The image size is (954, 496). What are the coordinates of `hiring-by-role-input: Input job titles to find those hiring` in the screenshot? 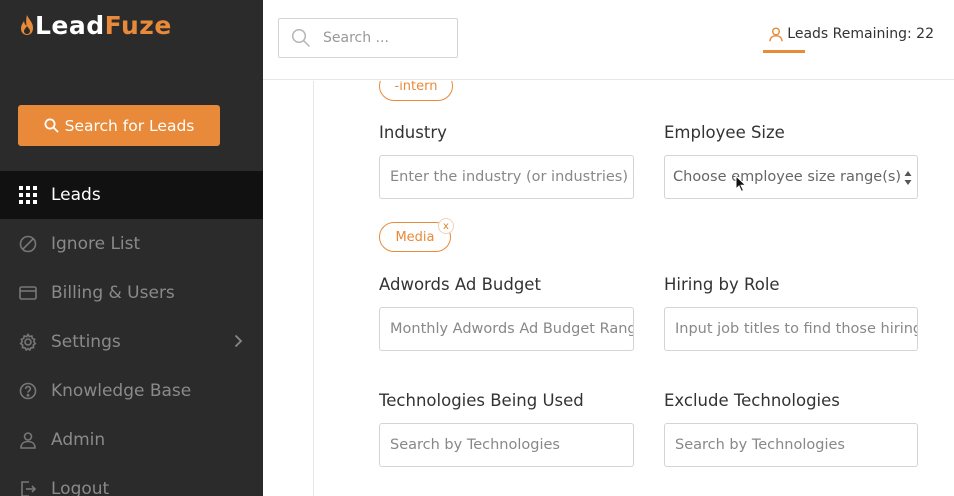 It's located at (791, 329).